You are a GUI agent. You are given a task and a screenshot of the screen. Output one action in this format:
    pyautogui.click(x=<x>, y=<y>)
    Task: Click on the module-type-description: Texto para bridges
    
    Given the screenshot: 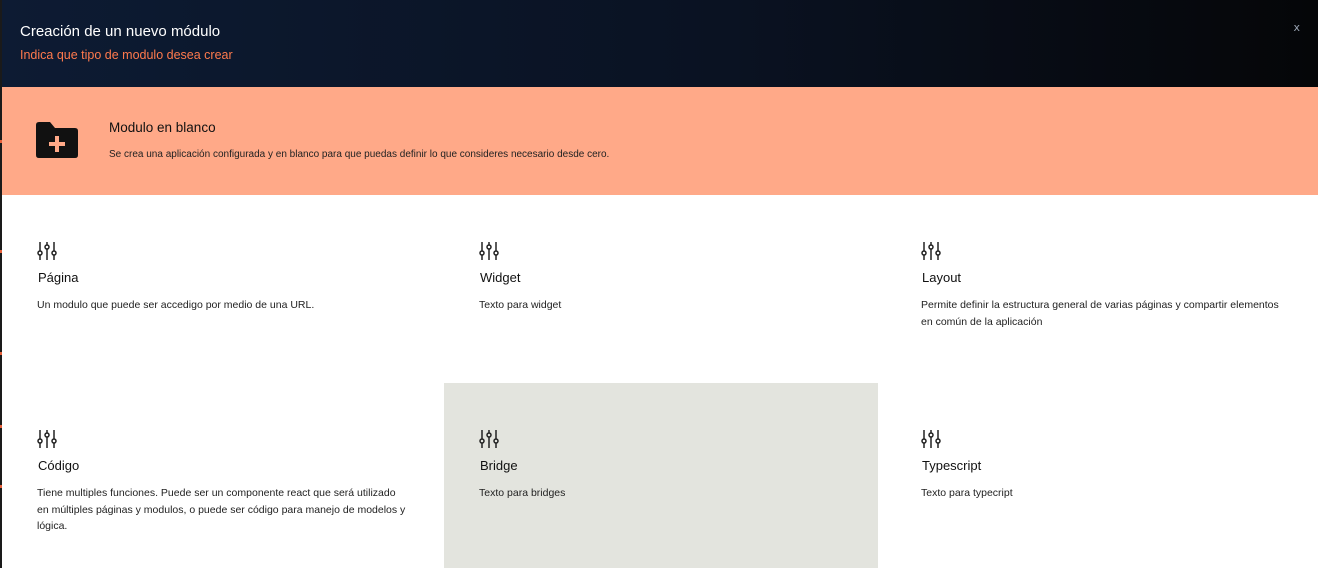 What is the action you would take?
    pyautogui.click(x=522, y=493)
    